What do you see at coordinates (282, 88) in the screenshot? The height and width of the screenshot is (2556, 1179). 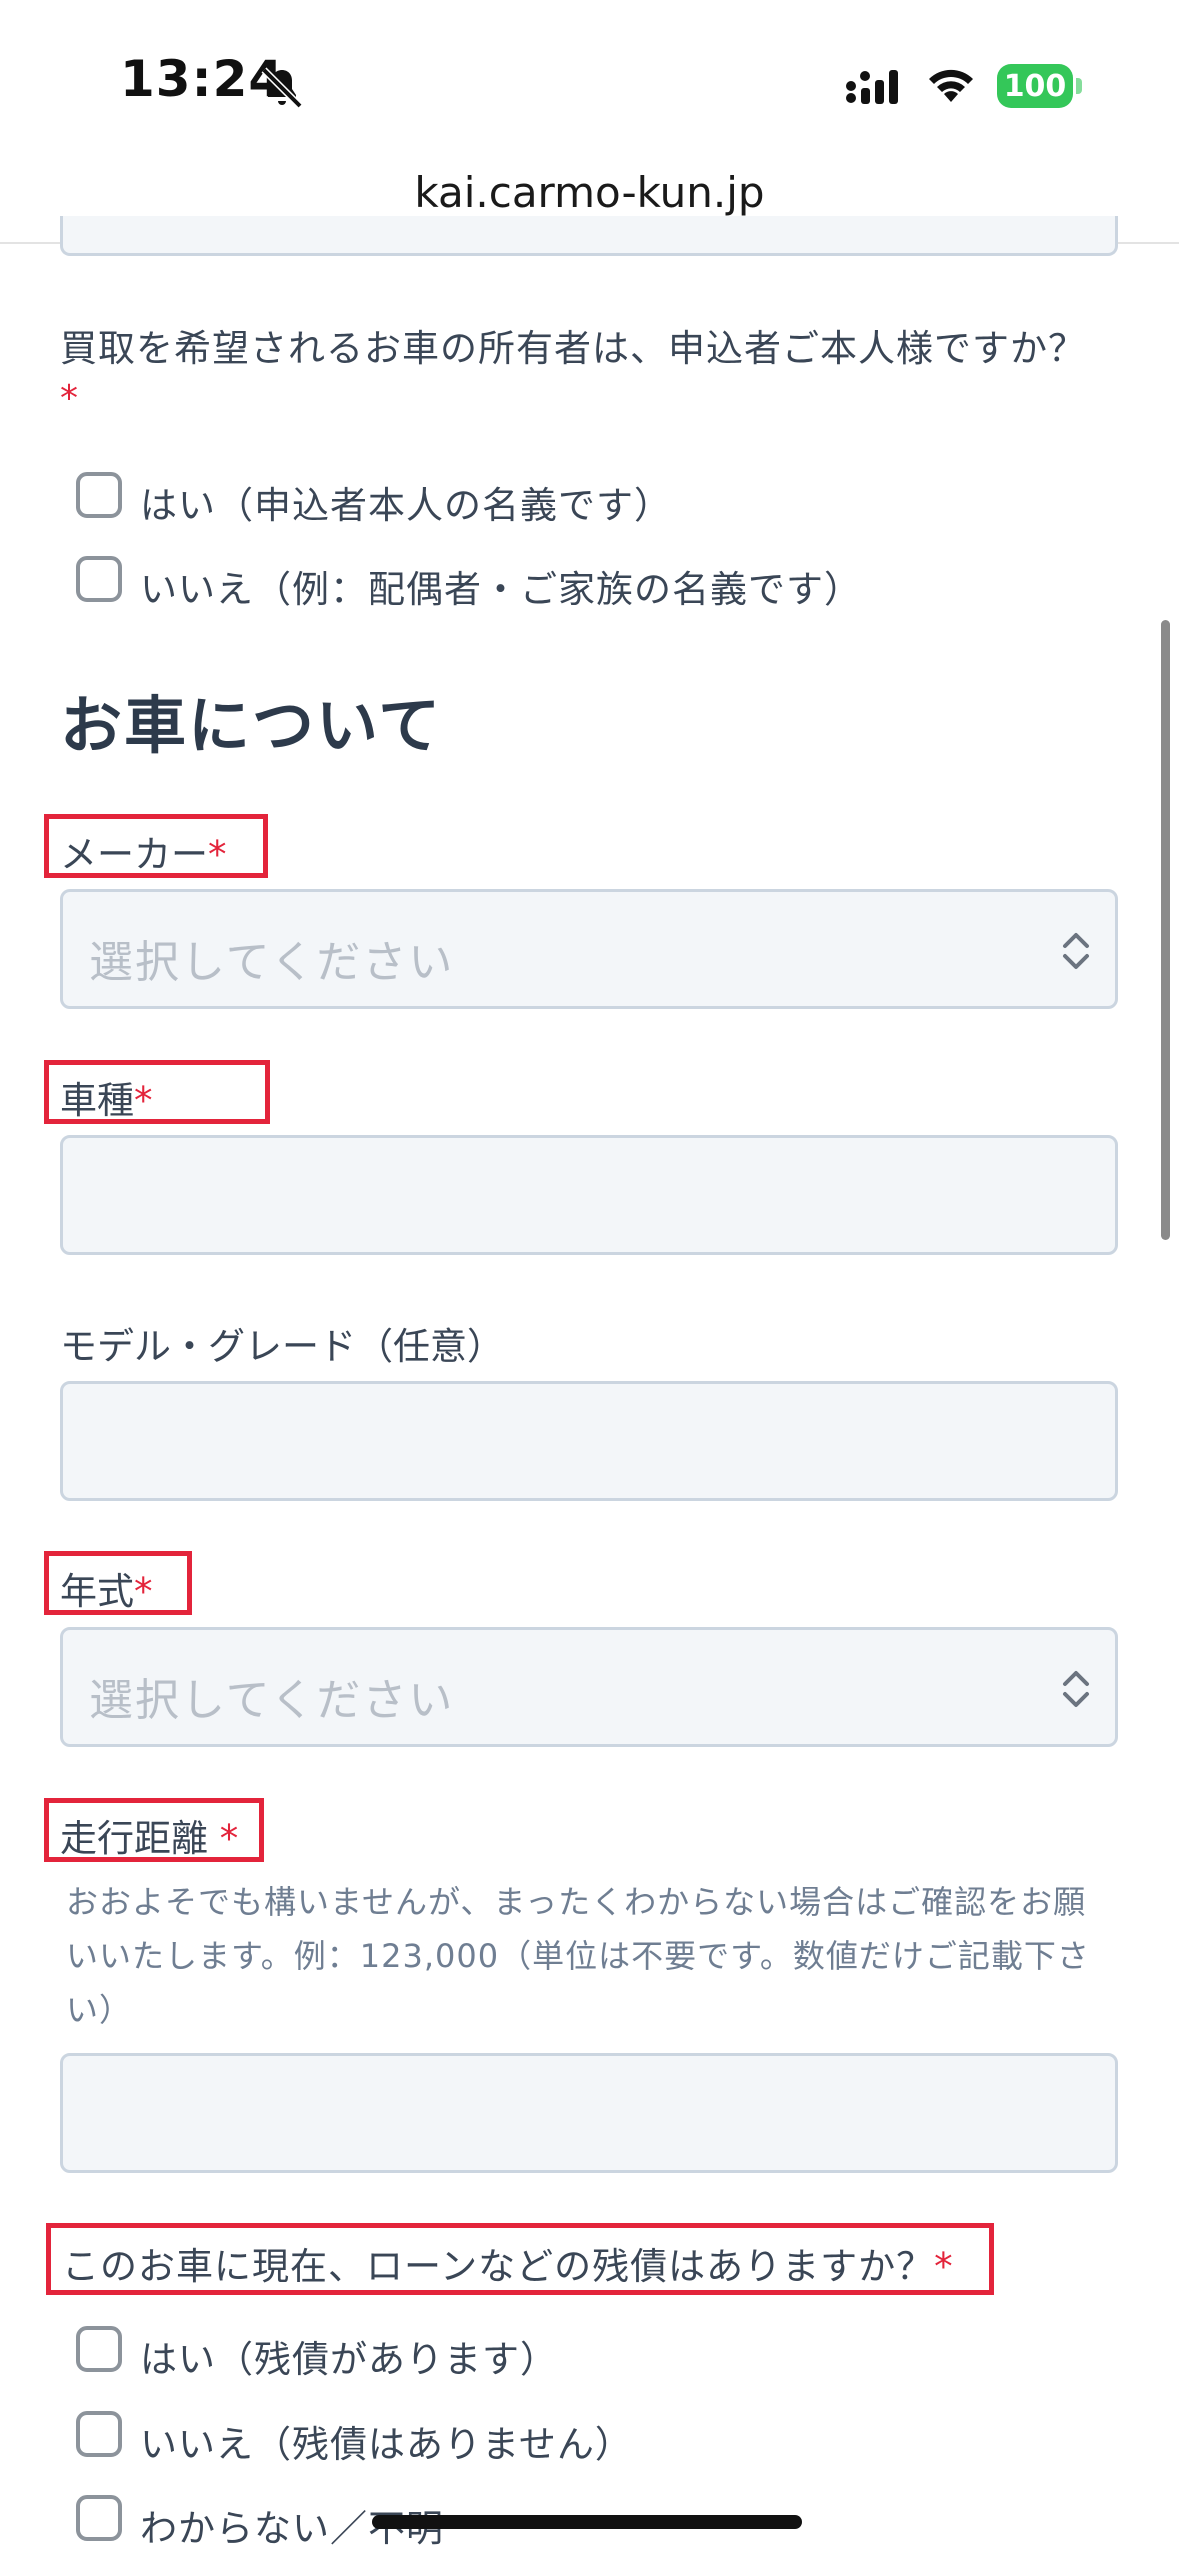 I see `bell-slash-icon` at bounding box center [282, 88].